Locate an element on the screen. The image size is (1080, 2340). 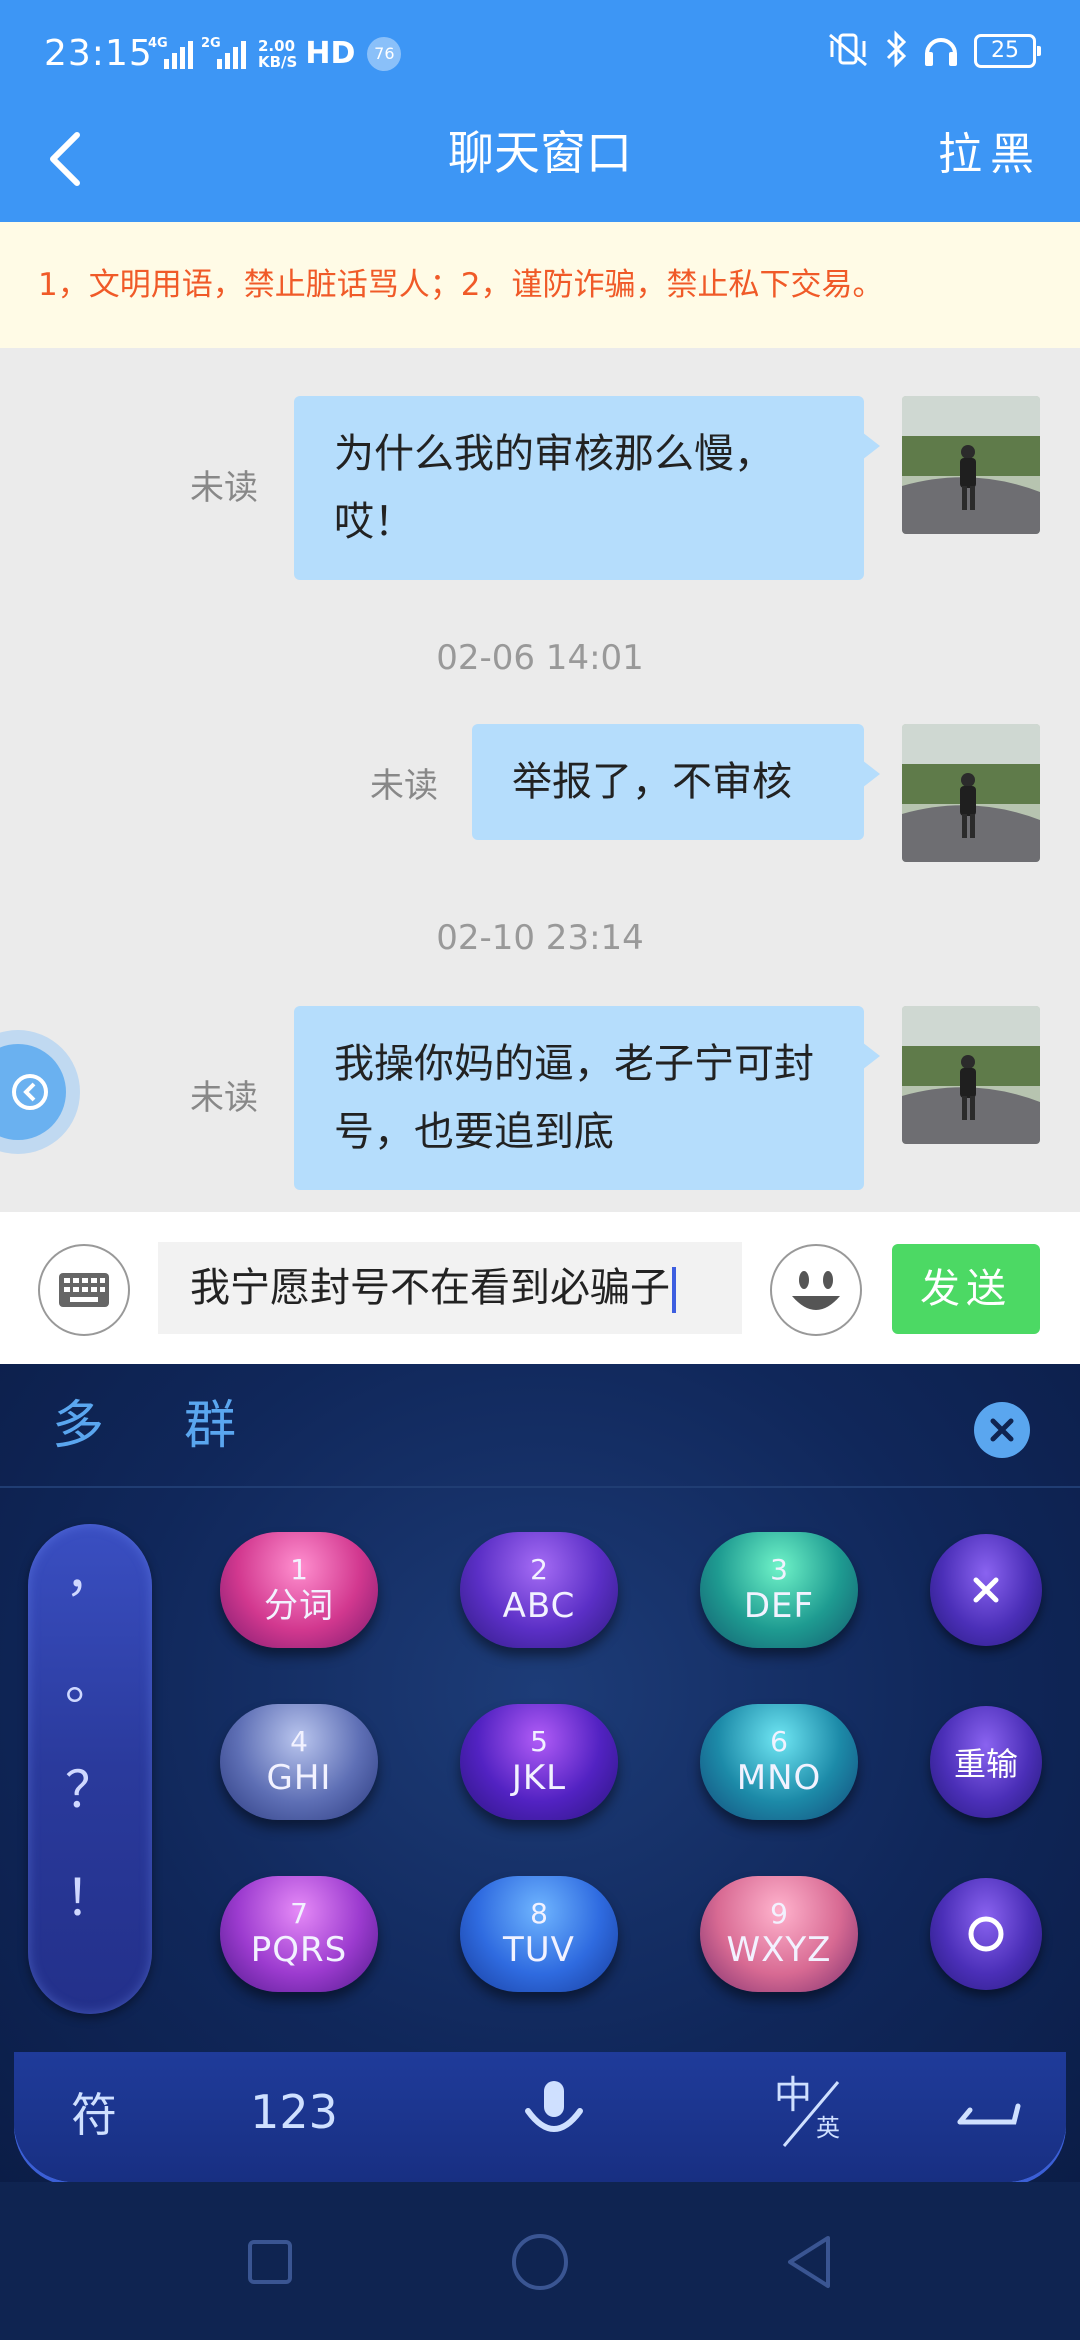
key-letters: 分词 is located at coordinates (299, 1606).